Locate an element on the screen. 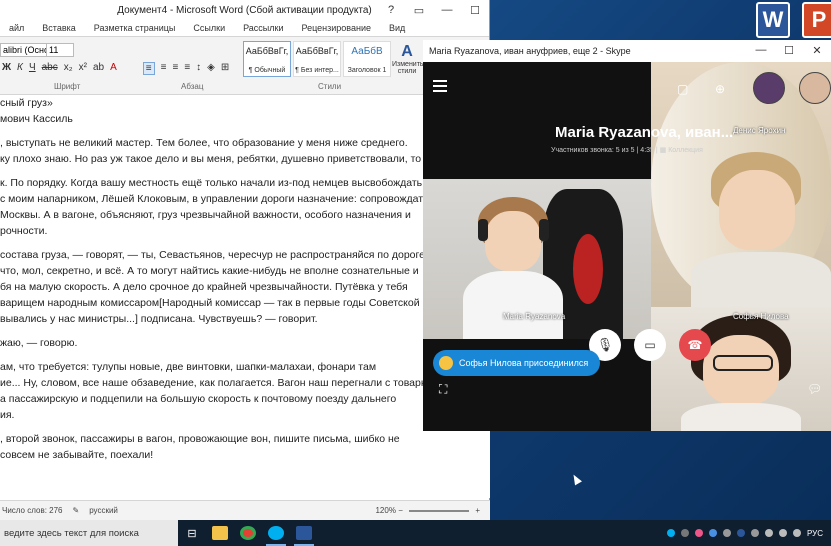 The image size is (831, 546). style-normal: АаБбВвГг, ¶ Обычный is located at coordinates (267, 59).